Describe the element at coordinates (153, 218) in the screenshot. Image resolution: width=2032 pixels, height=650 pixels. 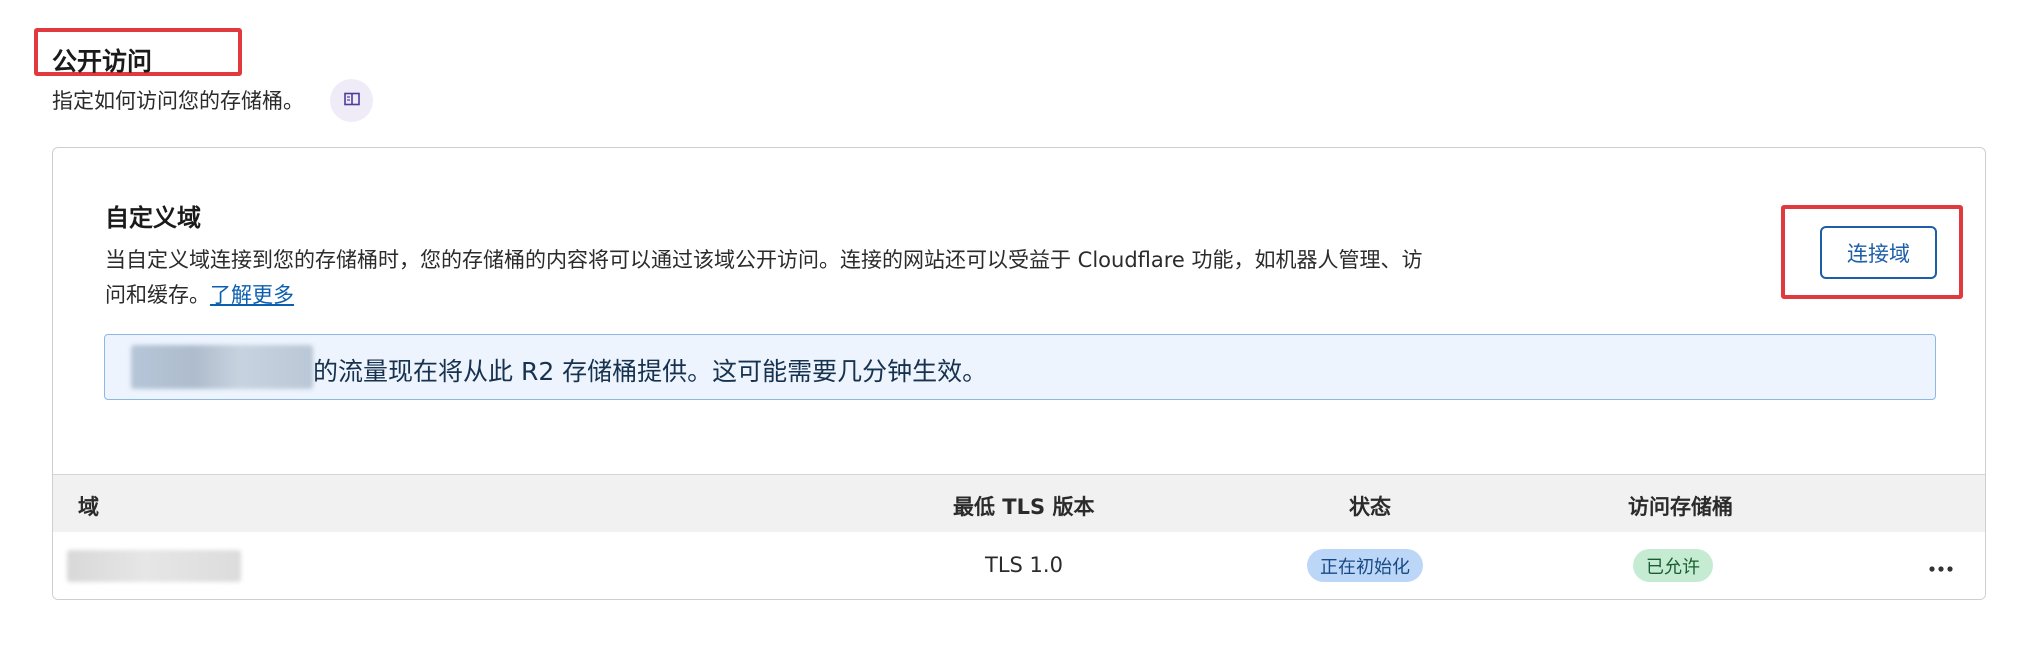
I see `custom-domains-title: 自定义域` at that location.